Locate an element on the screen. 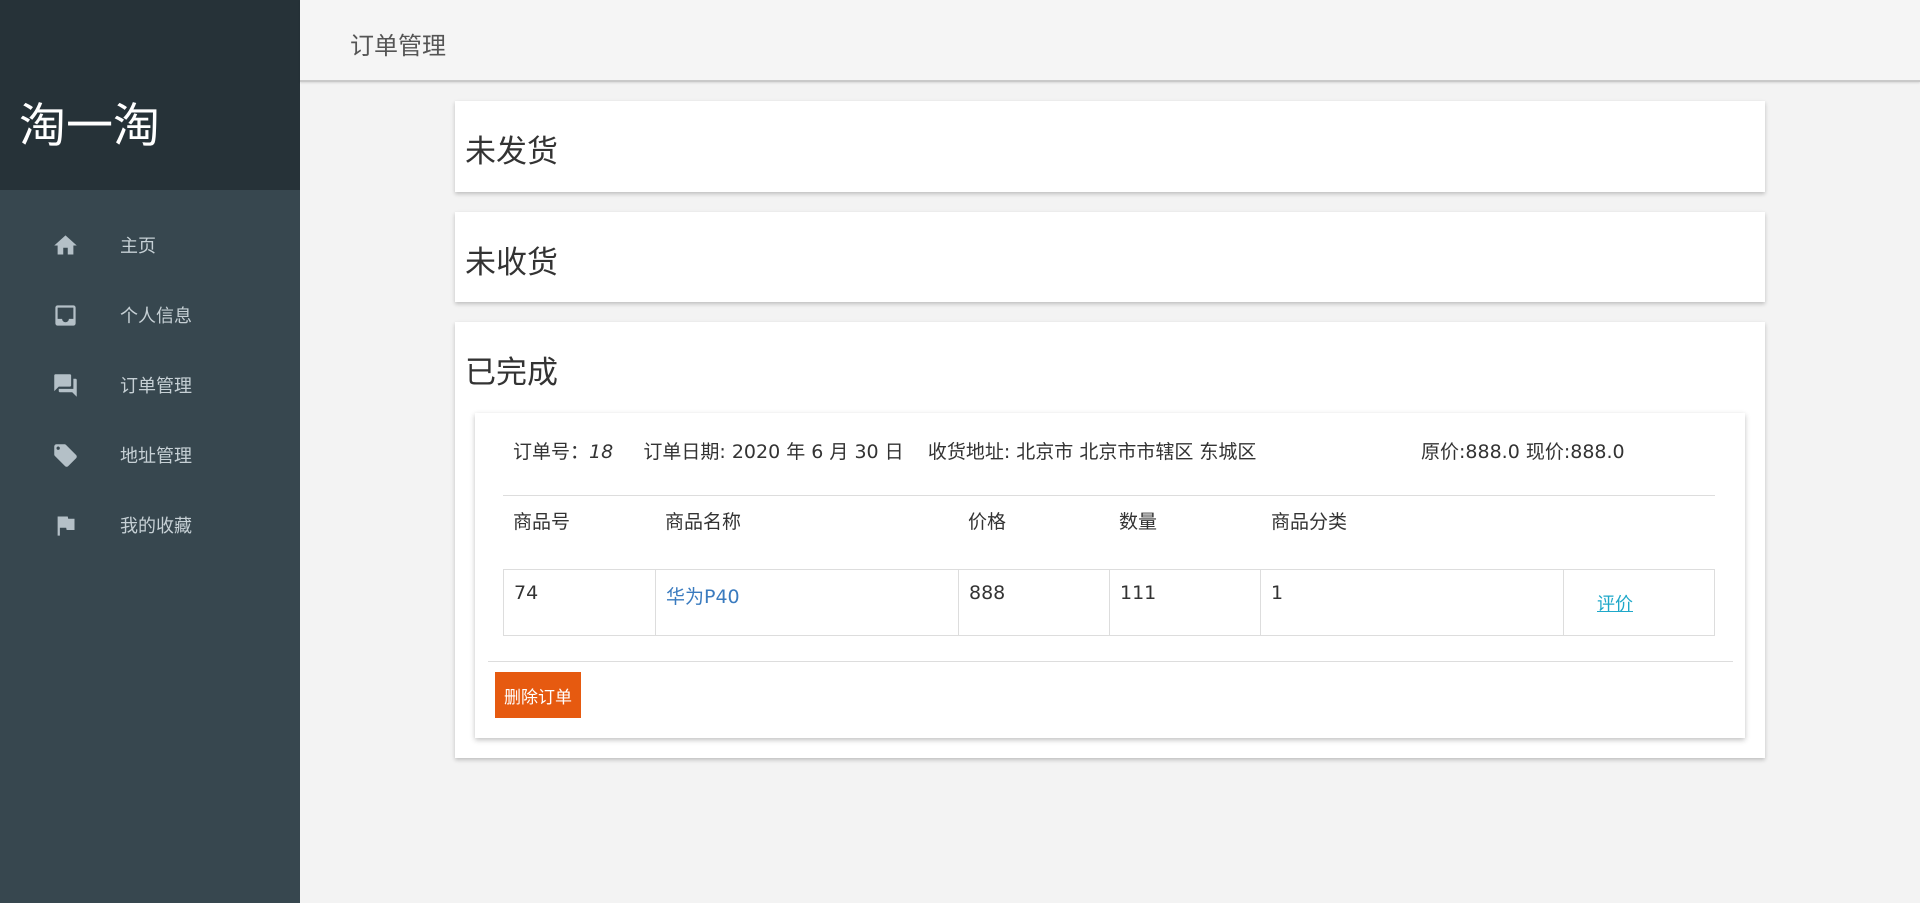 This screenshot has height=903, width=1920. product-link: 华为P40 is located at coordinates (703, 597).